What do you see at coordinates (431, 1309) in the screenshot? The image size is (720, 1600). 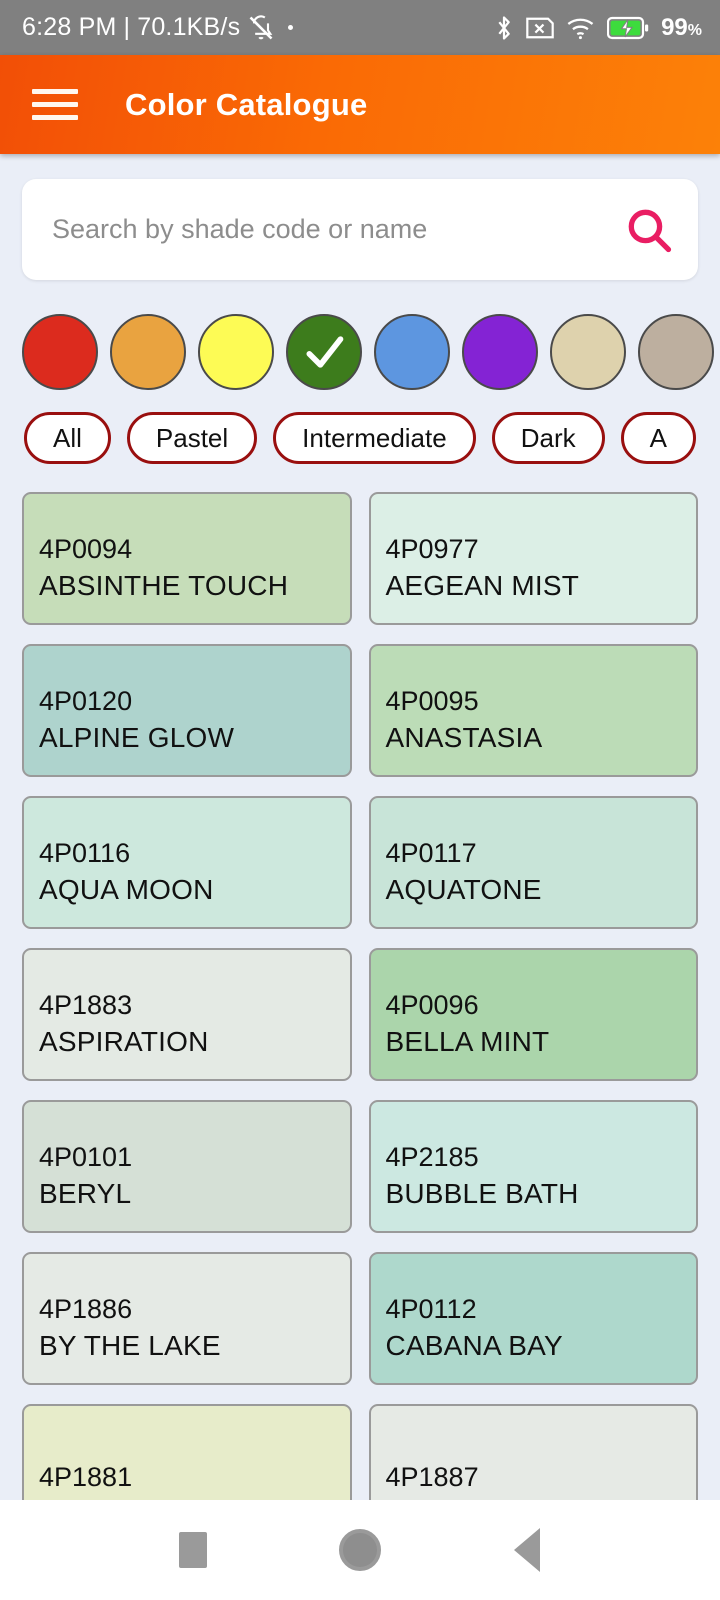 I see `color-card-code: 4P0112` at bounding box center [431, 1309].